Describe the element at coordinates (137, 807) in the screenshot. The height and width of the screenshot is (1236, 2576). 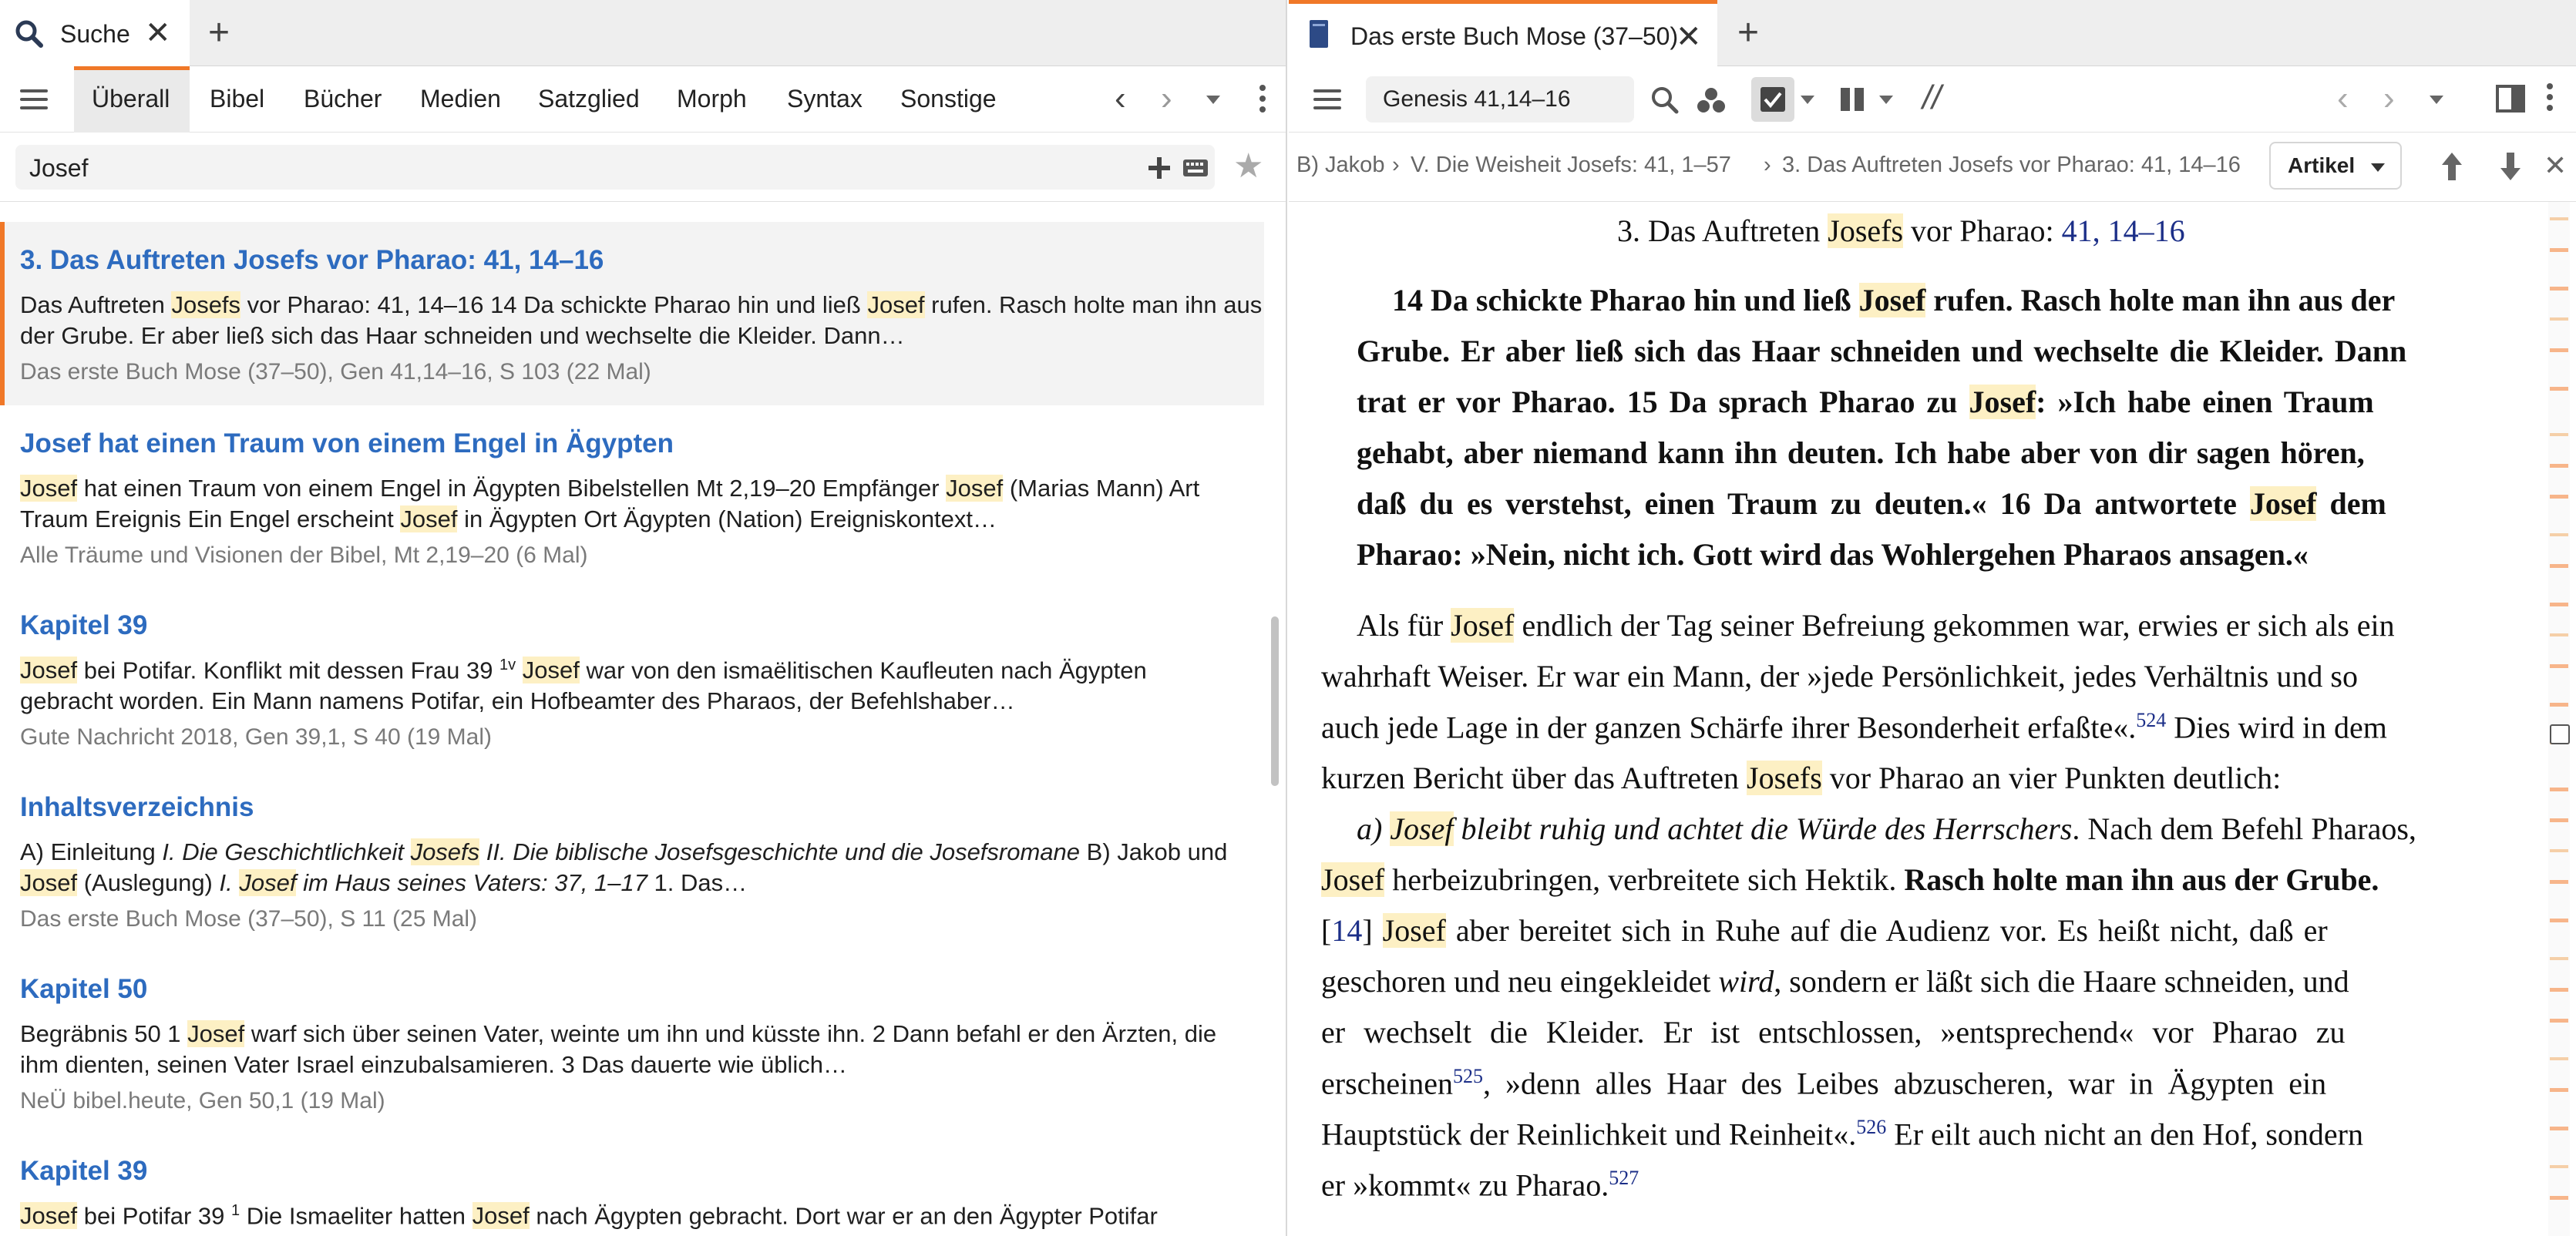
I see `result-title: Inhaltsverzeichnis` at that location.